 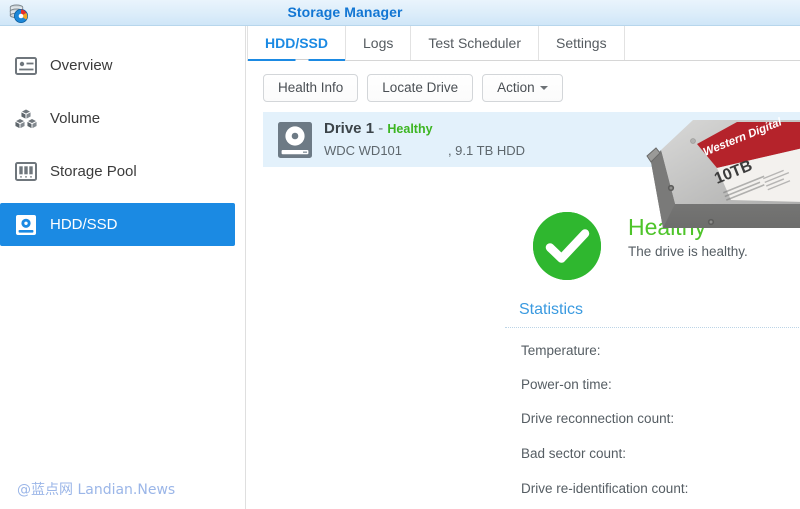 I want to click on locate-drive-button: Locate Drive, so click(x=420, y=88).